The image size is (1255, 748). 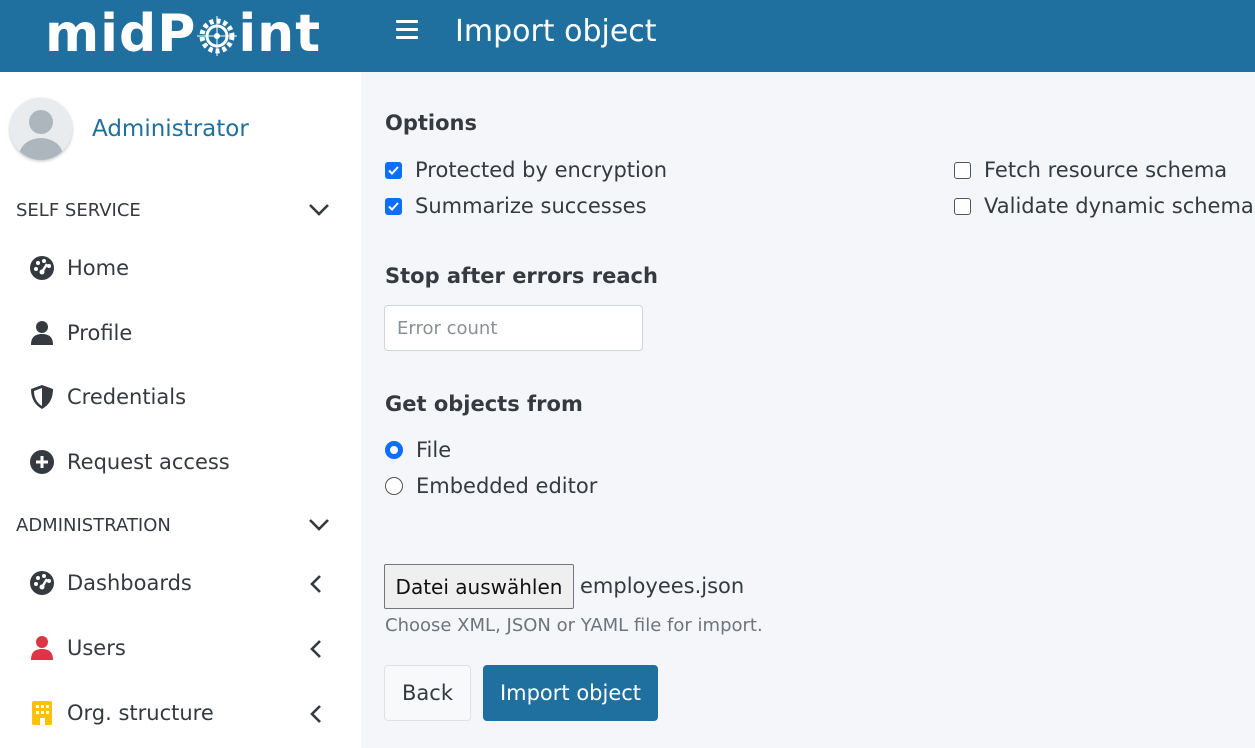 What do you see at coordinates (431, 123) in the screenshot?
I see `options-heading: Options` at bounding box center [431, 123].